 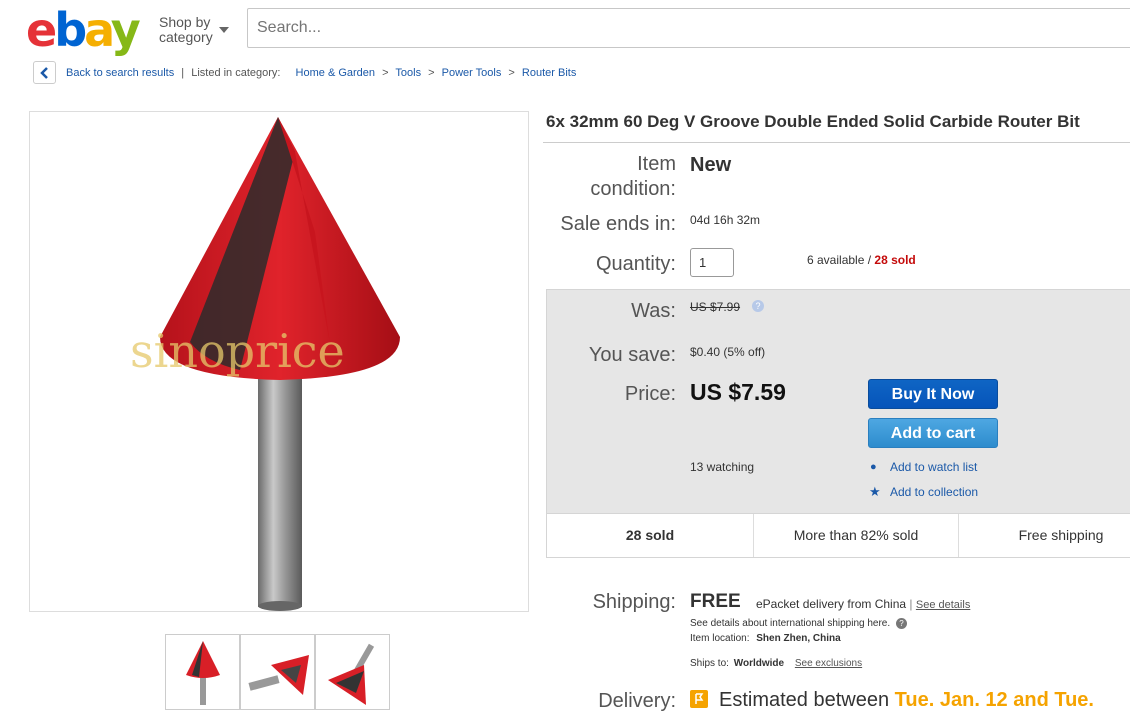 I want to click on quantity-input, so click(x=712, y=262).